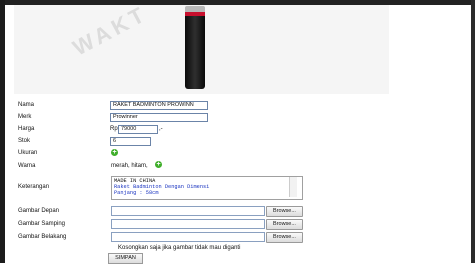 The width and height of the screenshot is (475, 264). What do you see at coordinates (188, 237) in the screenshot?
I see `gambar-belakang-file-field` at bounding box center [188, 237].